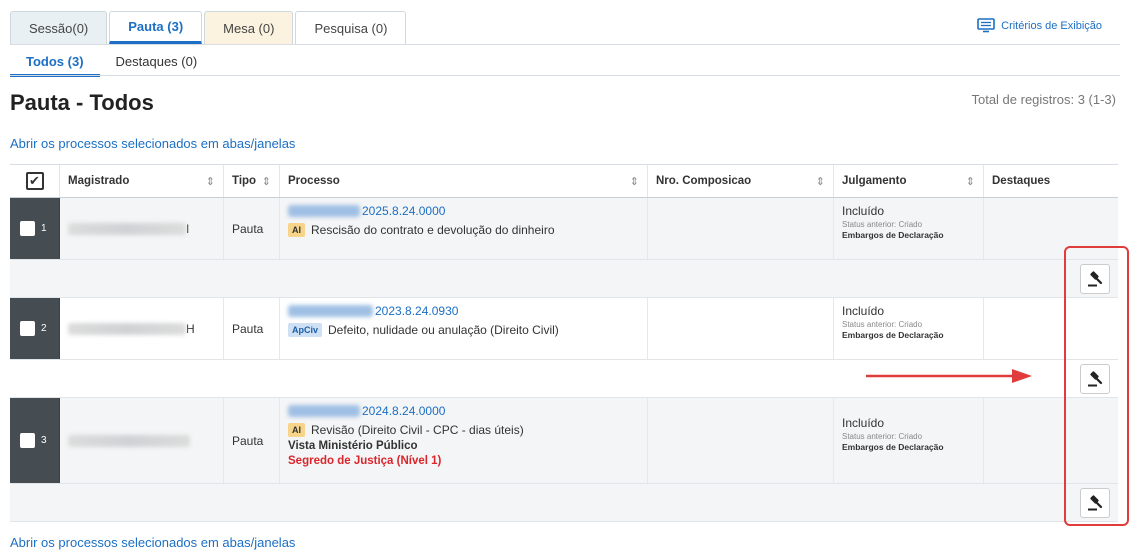 This screenshot has height=555, width=1130. What do you see at coordinates (351, 27) in the screenshot?
I see `tab-pesquisa: Pesquisa (0)` at bounding box center [351, 27].